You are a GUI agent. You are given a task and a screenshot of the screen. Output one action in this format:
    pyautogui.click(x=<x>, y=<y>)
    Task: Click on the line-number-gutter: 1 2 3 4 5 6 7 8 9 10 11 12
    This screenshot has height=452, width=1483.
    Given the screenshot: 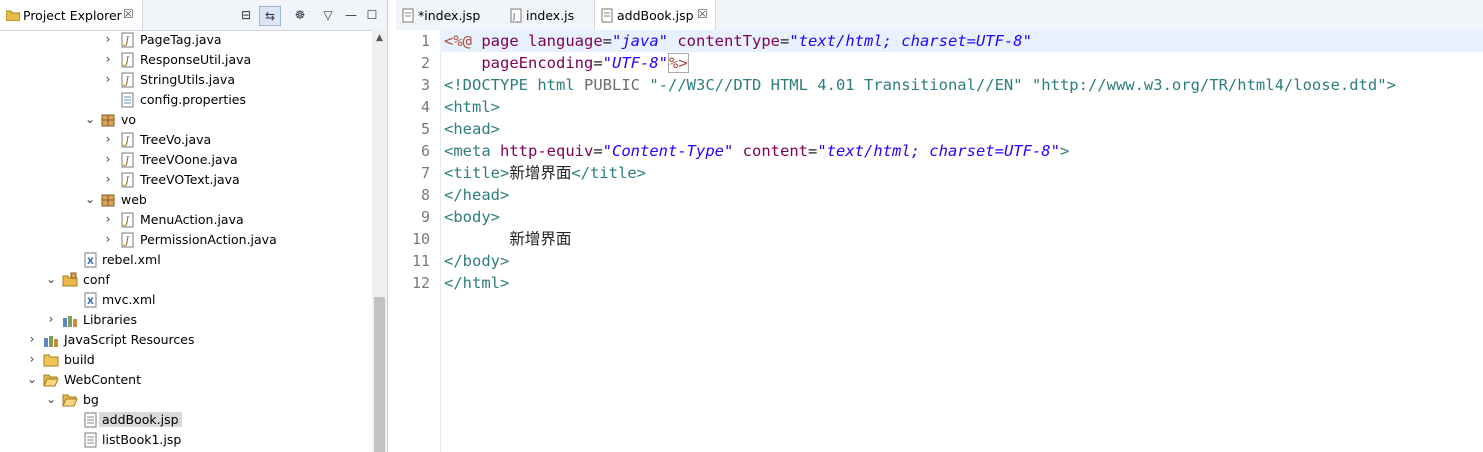 What is the action you would take?
    pyautogui.click(x=418, y=241)
    